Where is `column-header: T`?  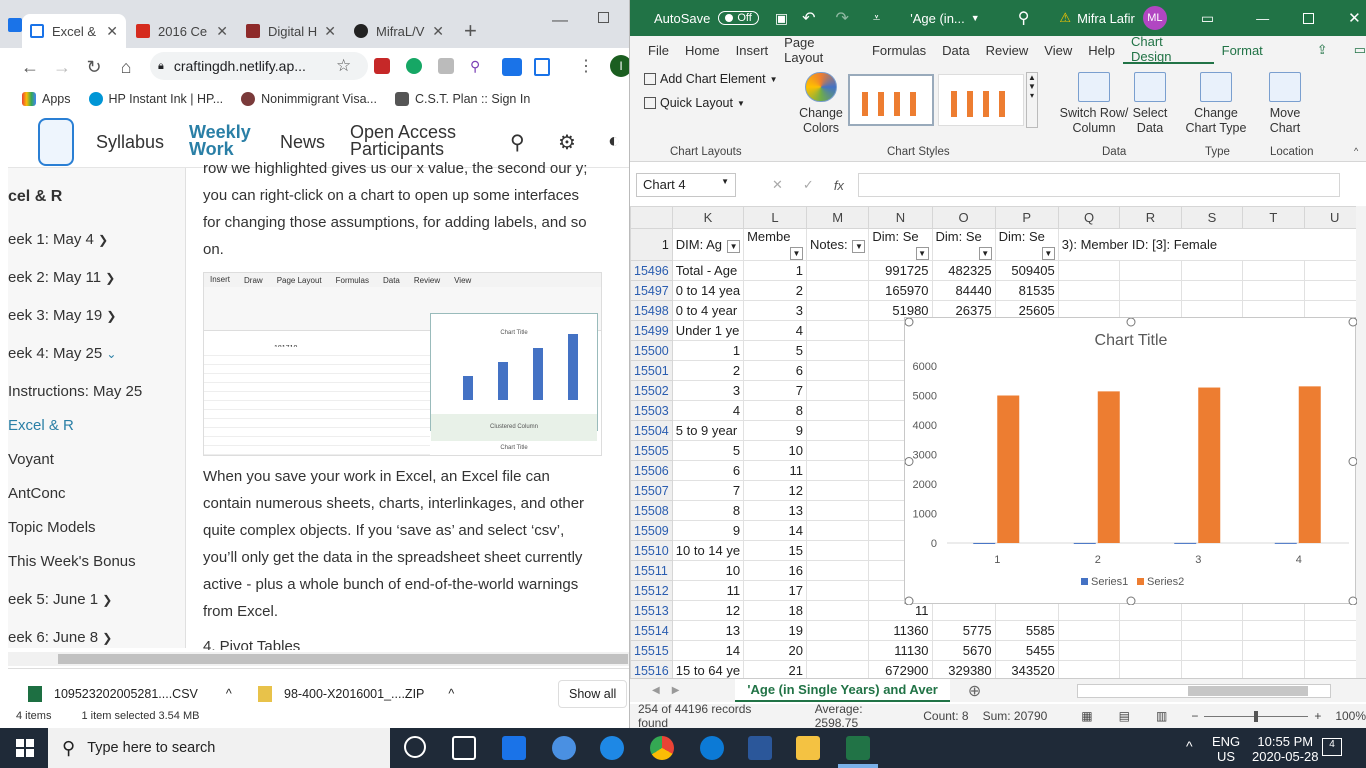
column-header: T is located at coordinates (1273, 217).